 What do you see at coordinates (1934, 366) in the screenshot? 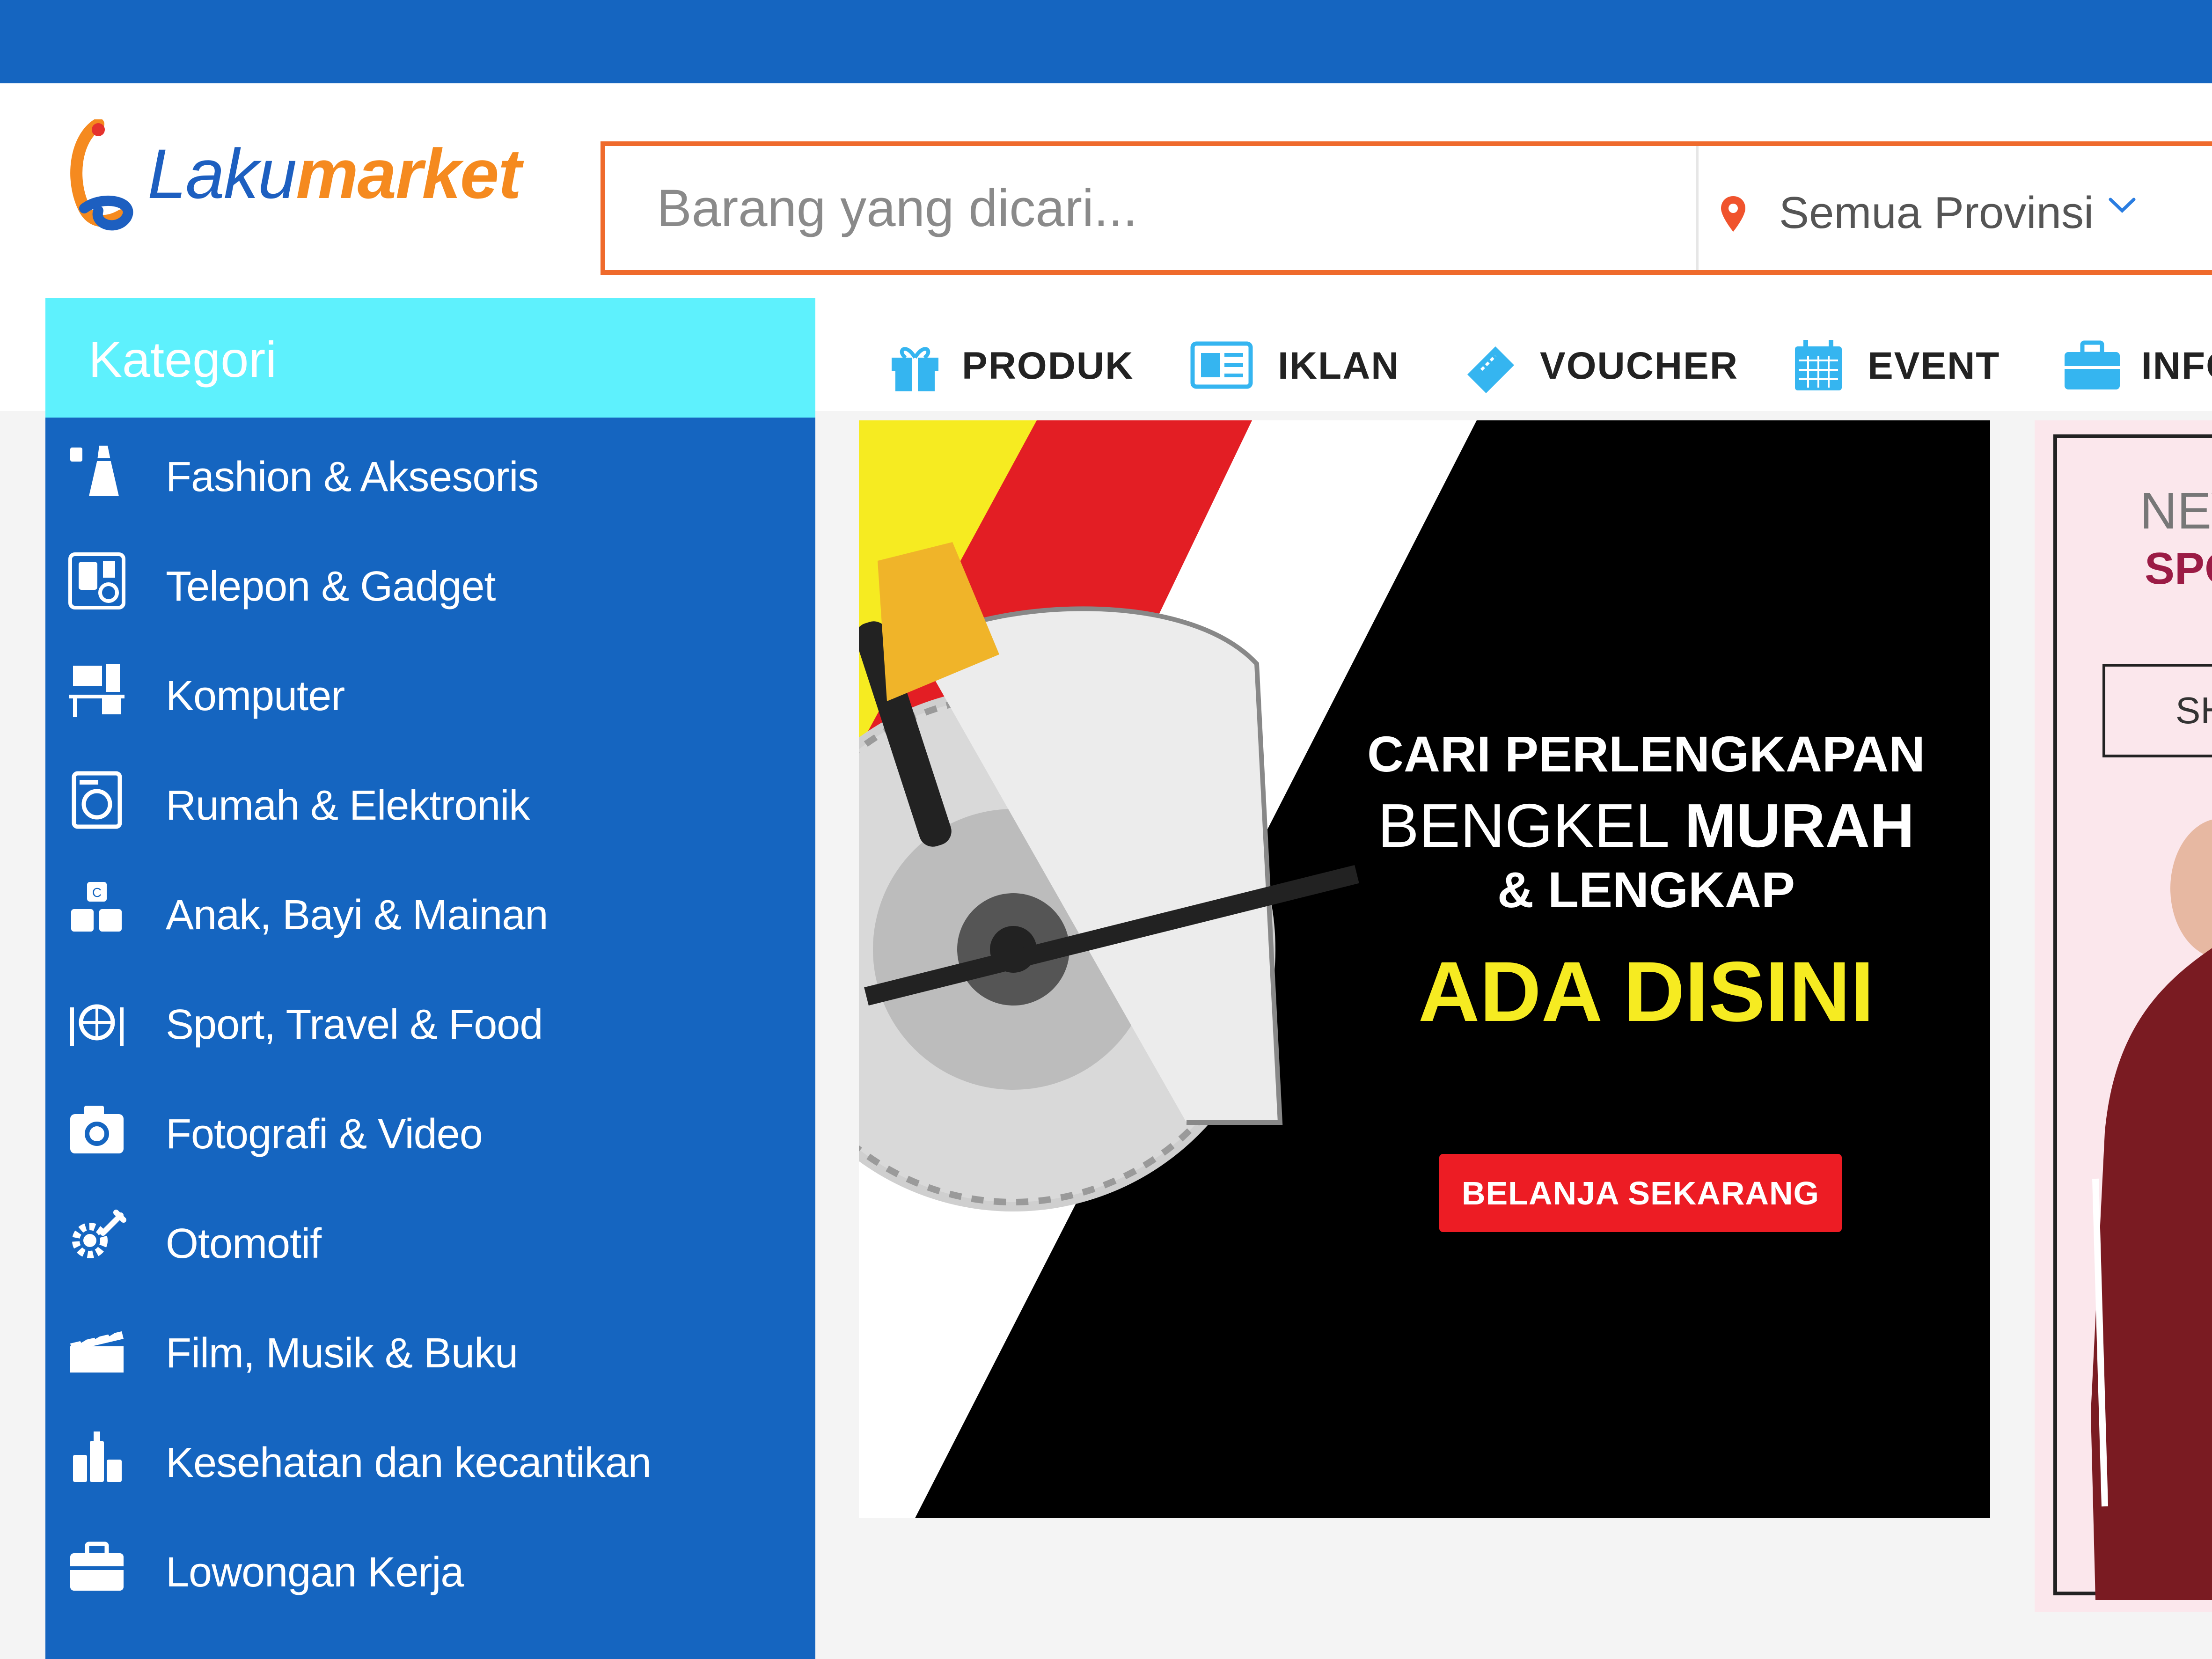
I see `tab-label: EVENT` at bounding box center [1934, 366].